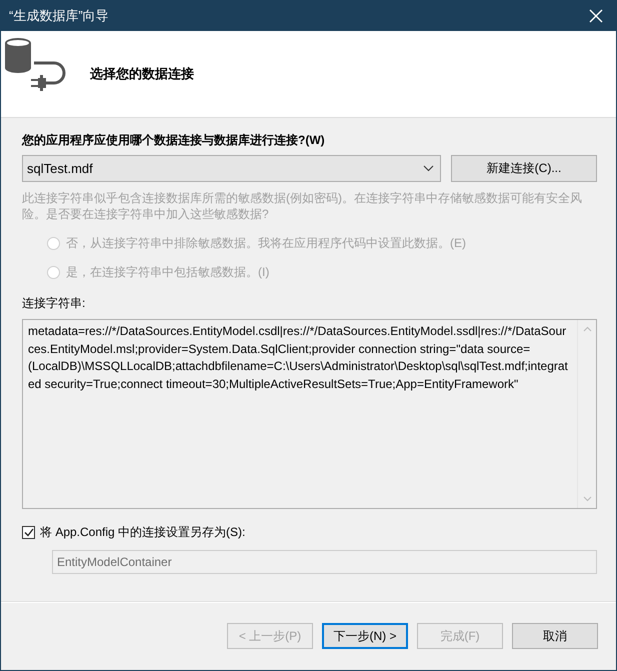 The image size is (617, 671). I want to click on connection-dropdown: sqlTest.mdf, so click(231, 168).